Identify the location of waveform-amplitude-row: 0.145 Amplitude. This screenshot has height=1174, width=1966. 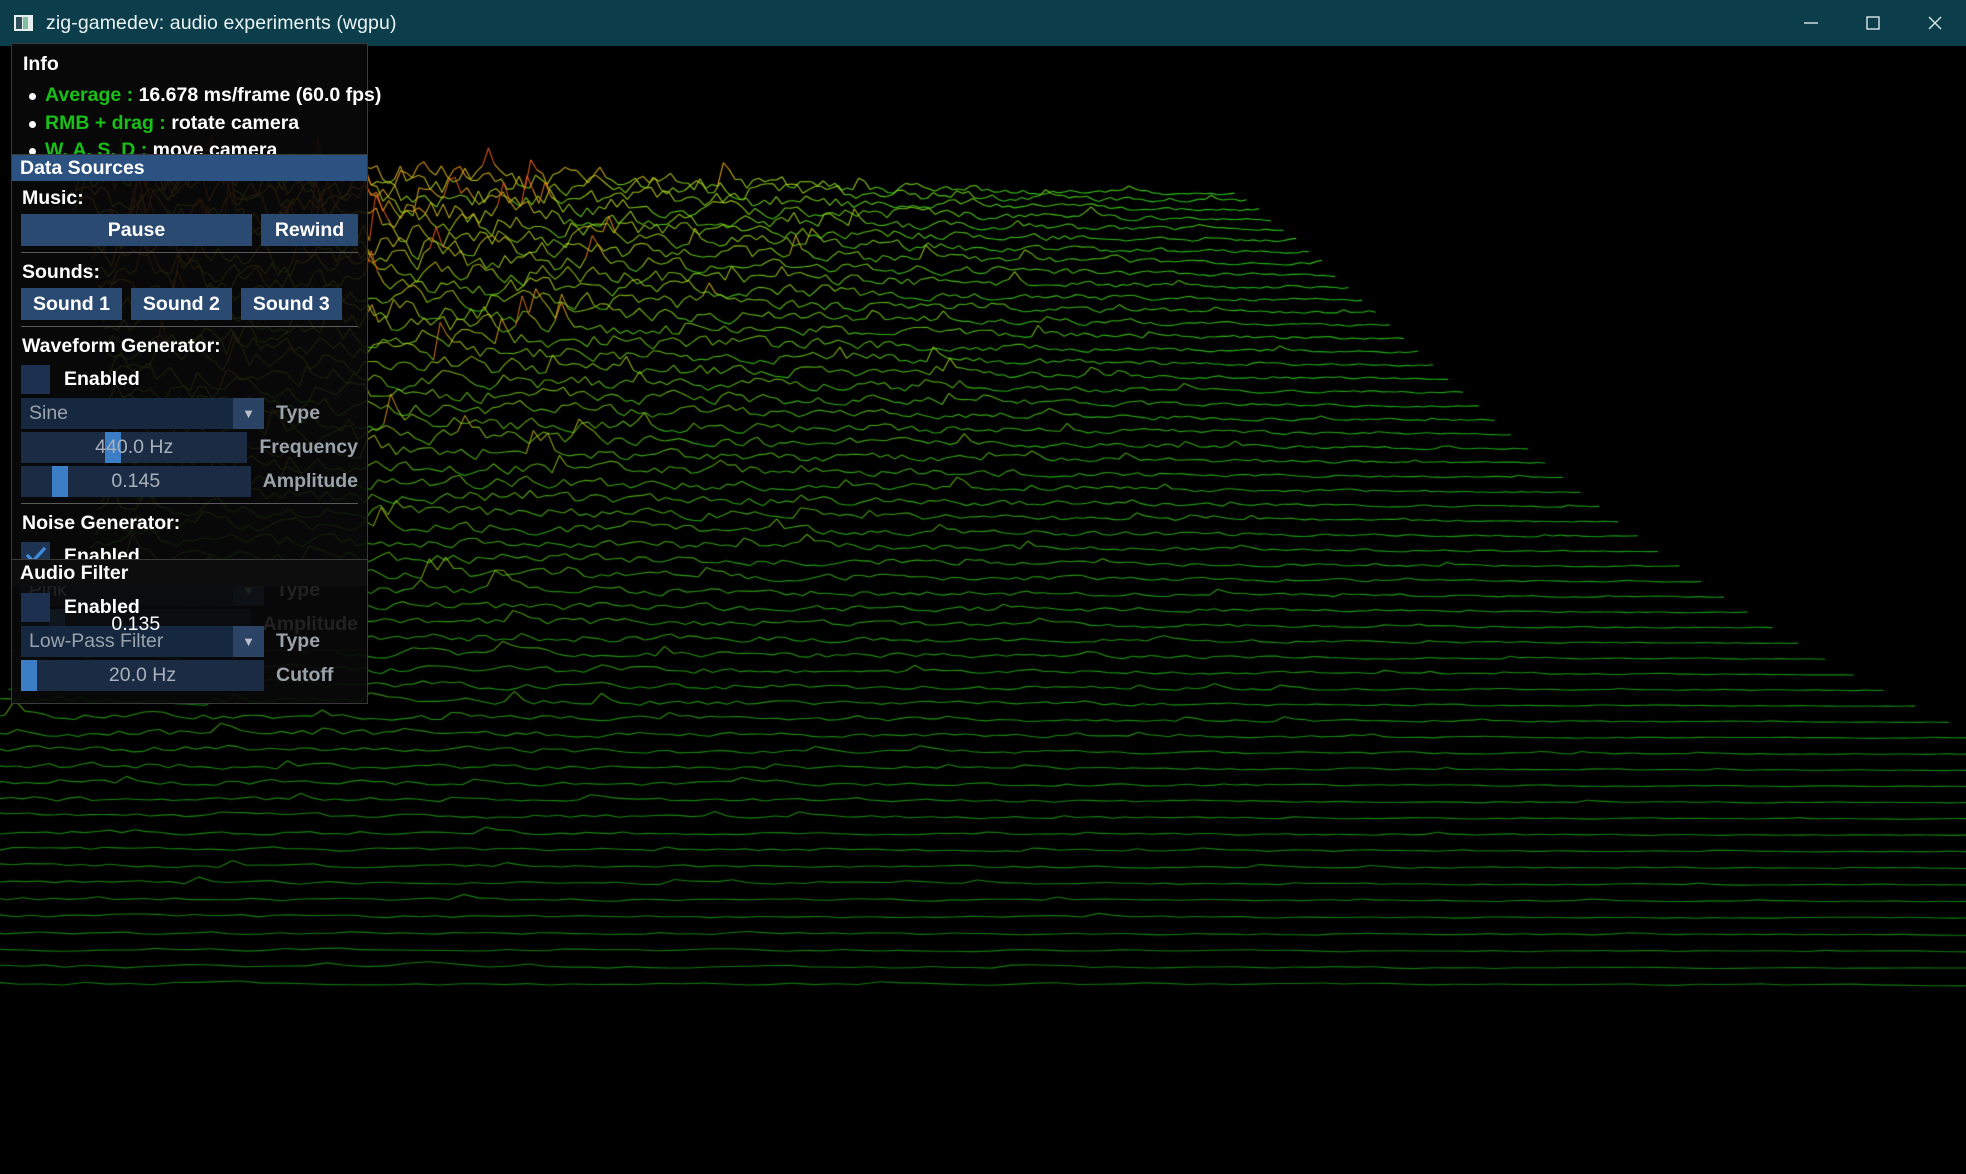
(189, 481).